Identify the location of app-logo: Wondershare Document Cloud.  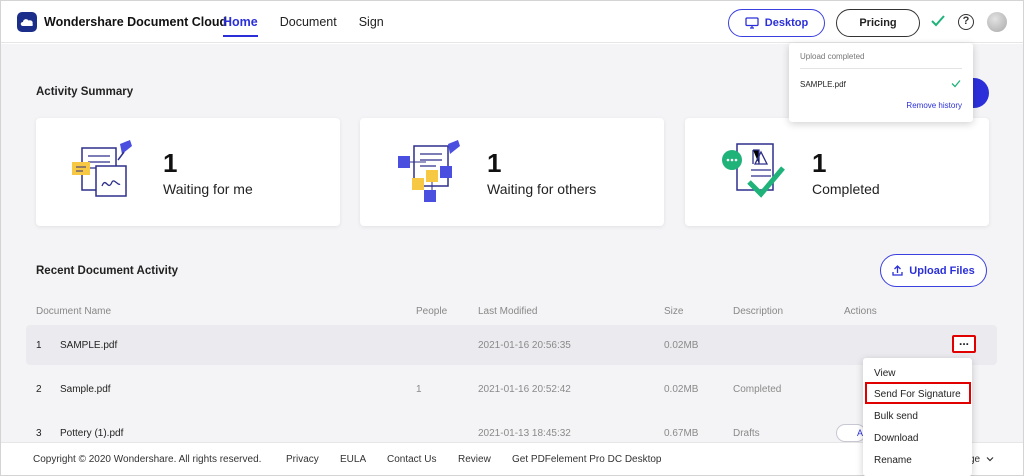
(122, 22).